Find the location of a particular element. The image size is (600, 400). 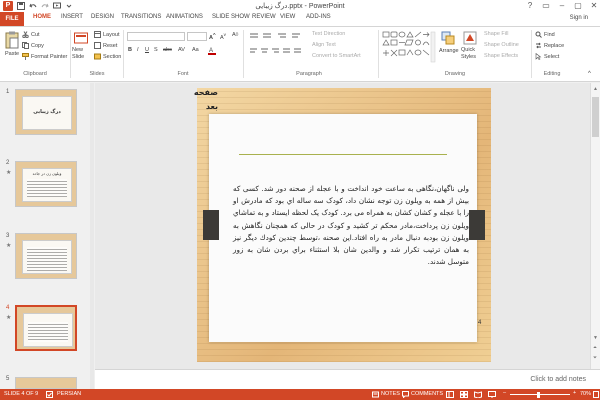

shapes-gallery is located at coordinates (409, 47).